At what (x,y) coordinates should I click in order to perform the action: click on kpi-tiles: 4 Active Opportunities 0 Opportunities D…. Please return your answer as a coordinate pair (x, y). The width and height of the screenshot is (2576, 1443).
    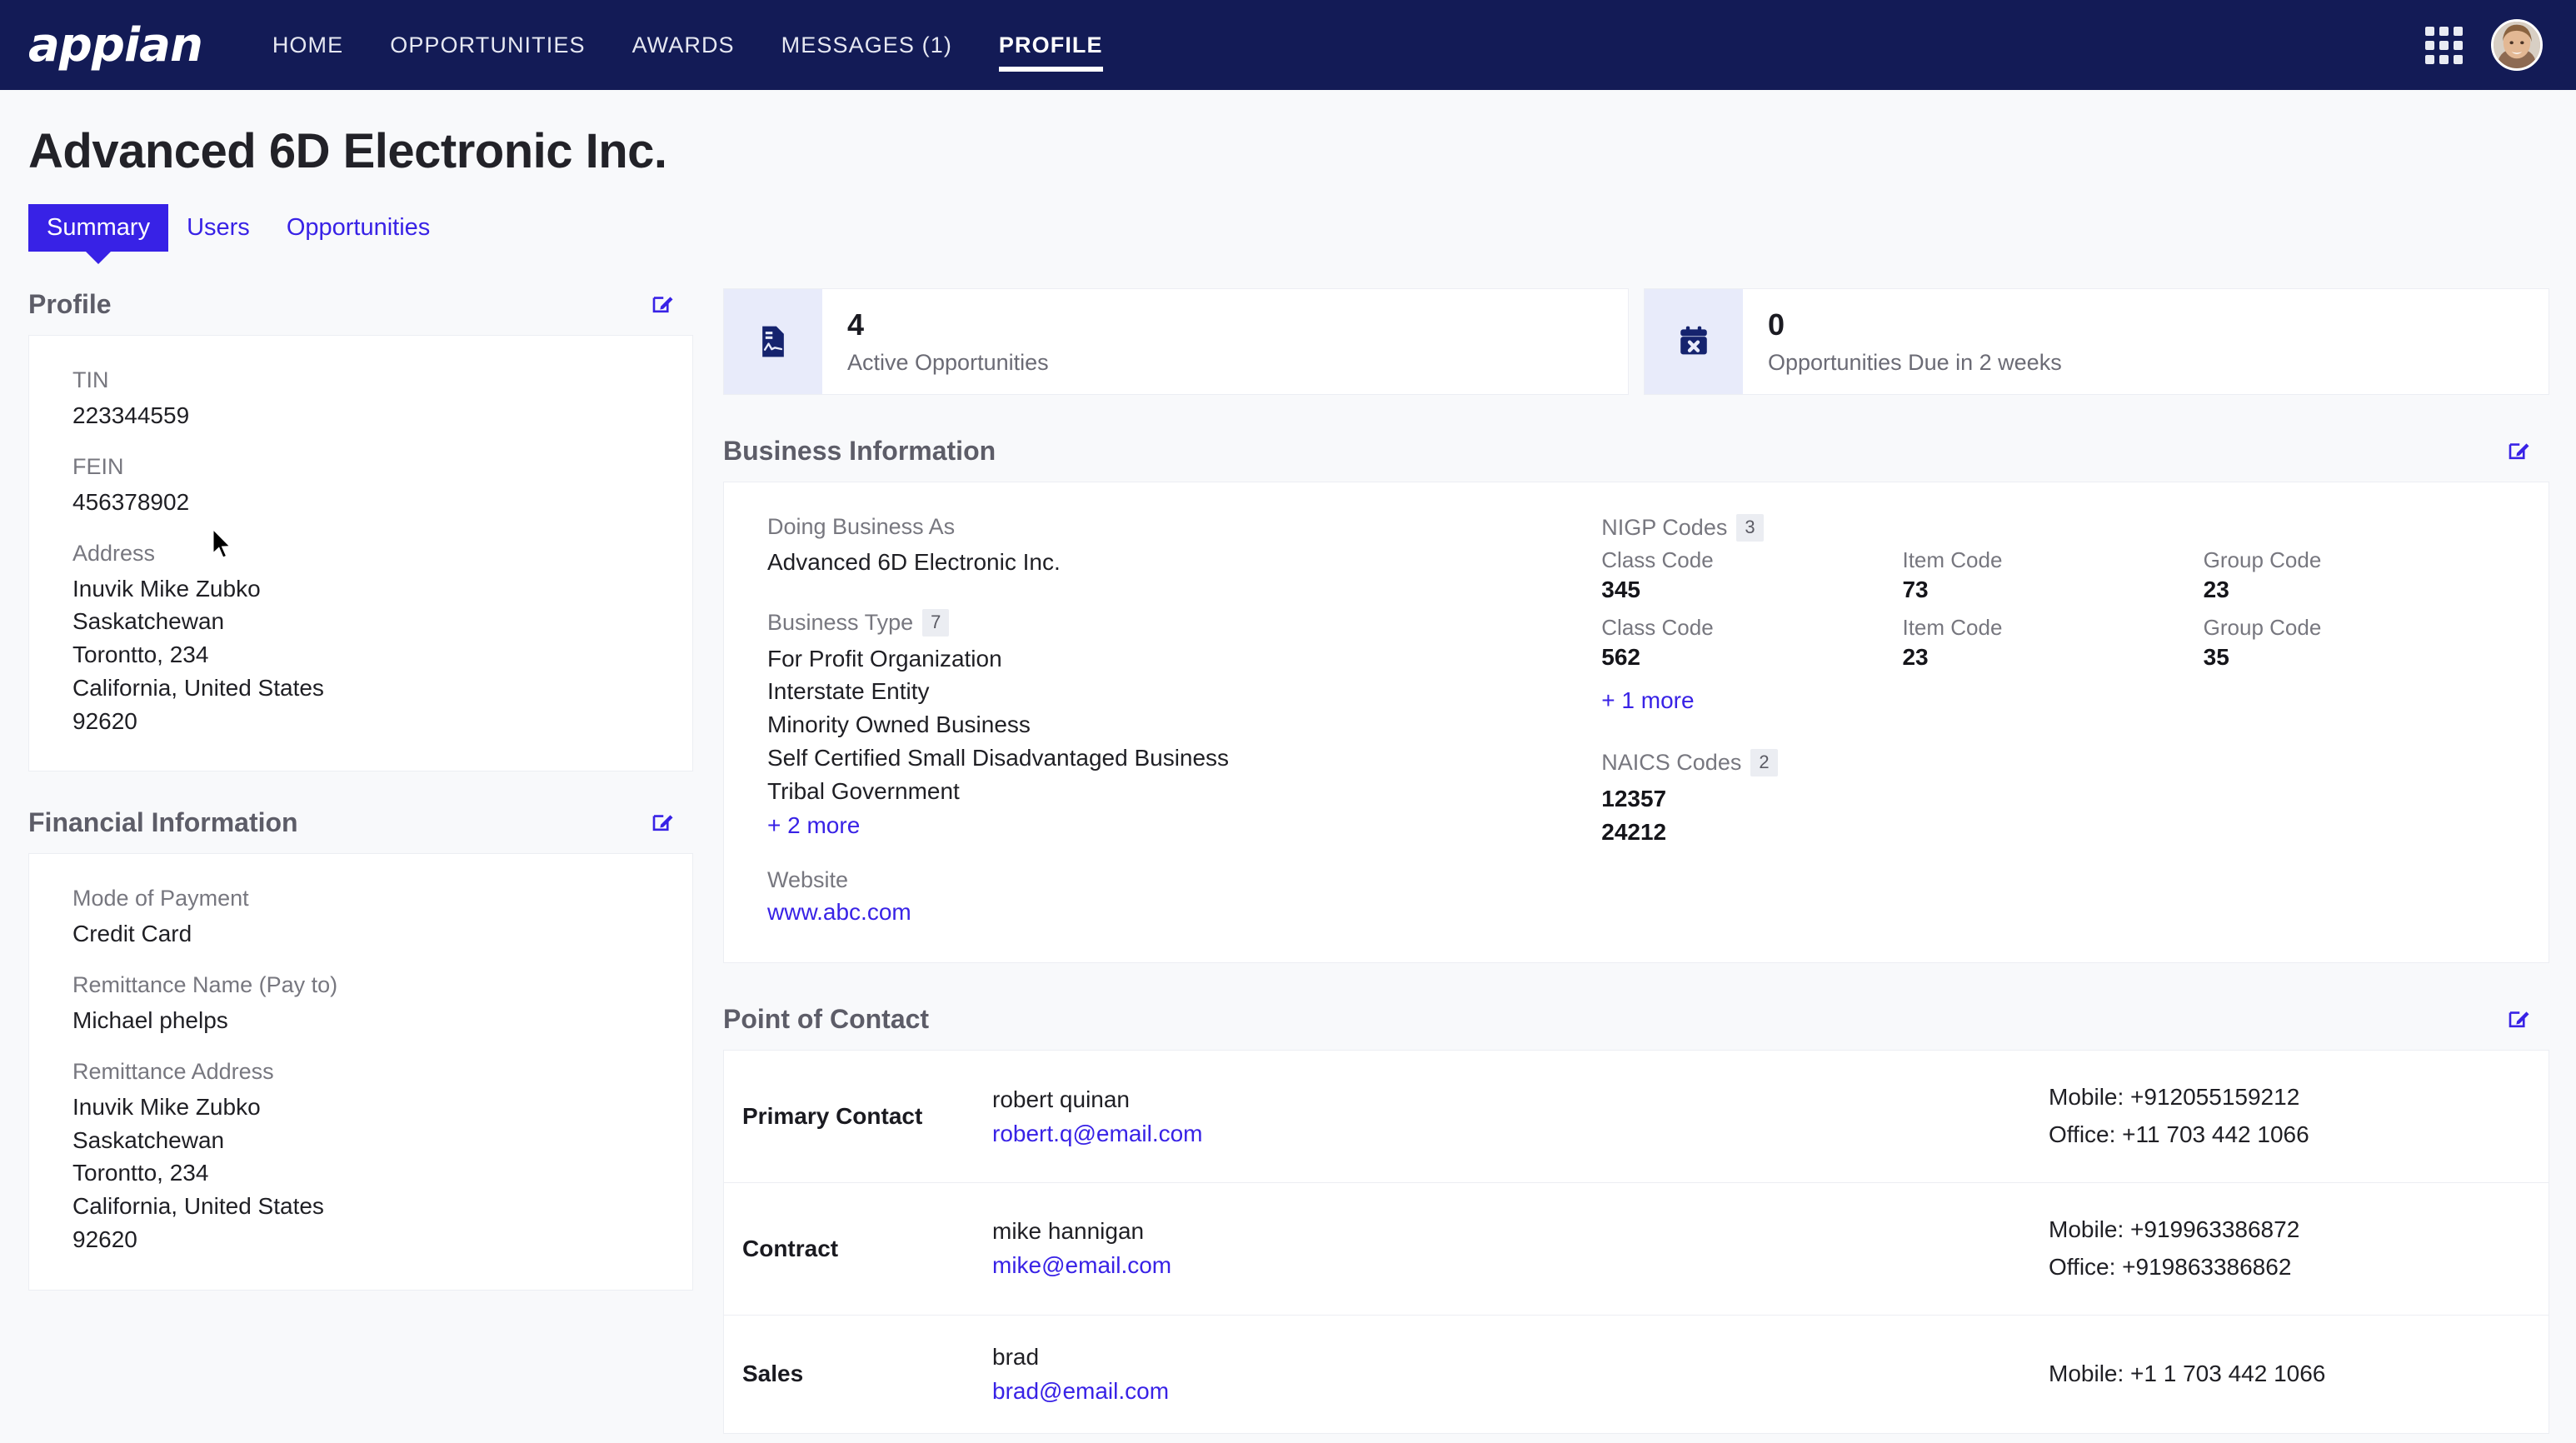
    Looking at the image, I should click on (1636, 342).